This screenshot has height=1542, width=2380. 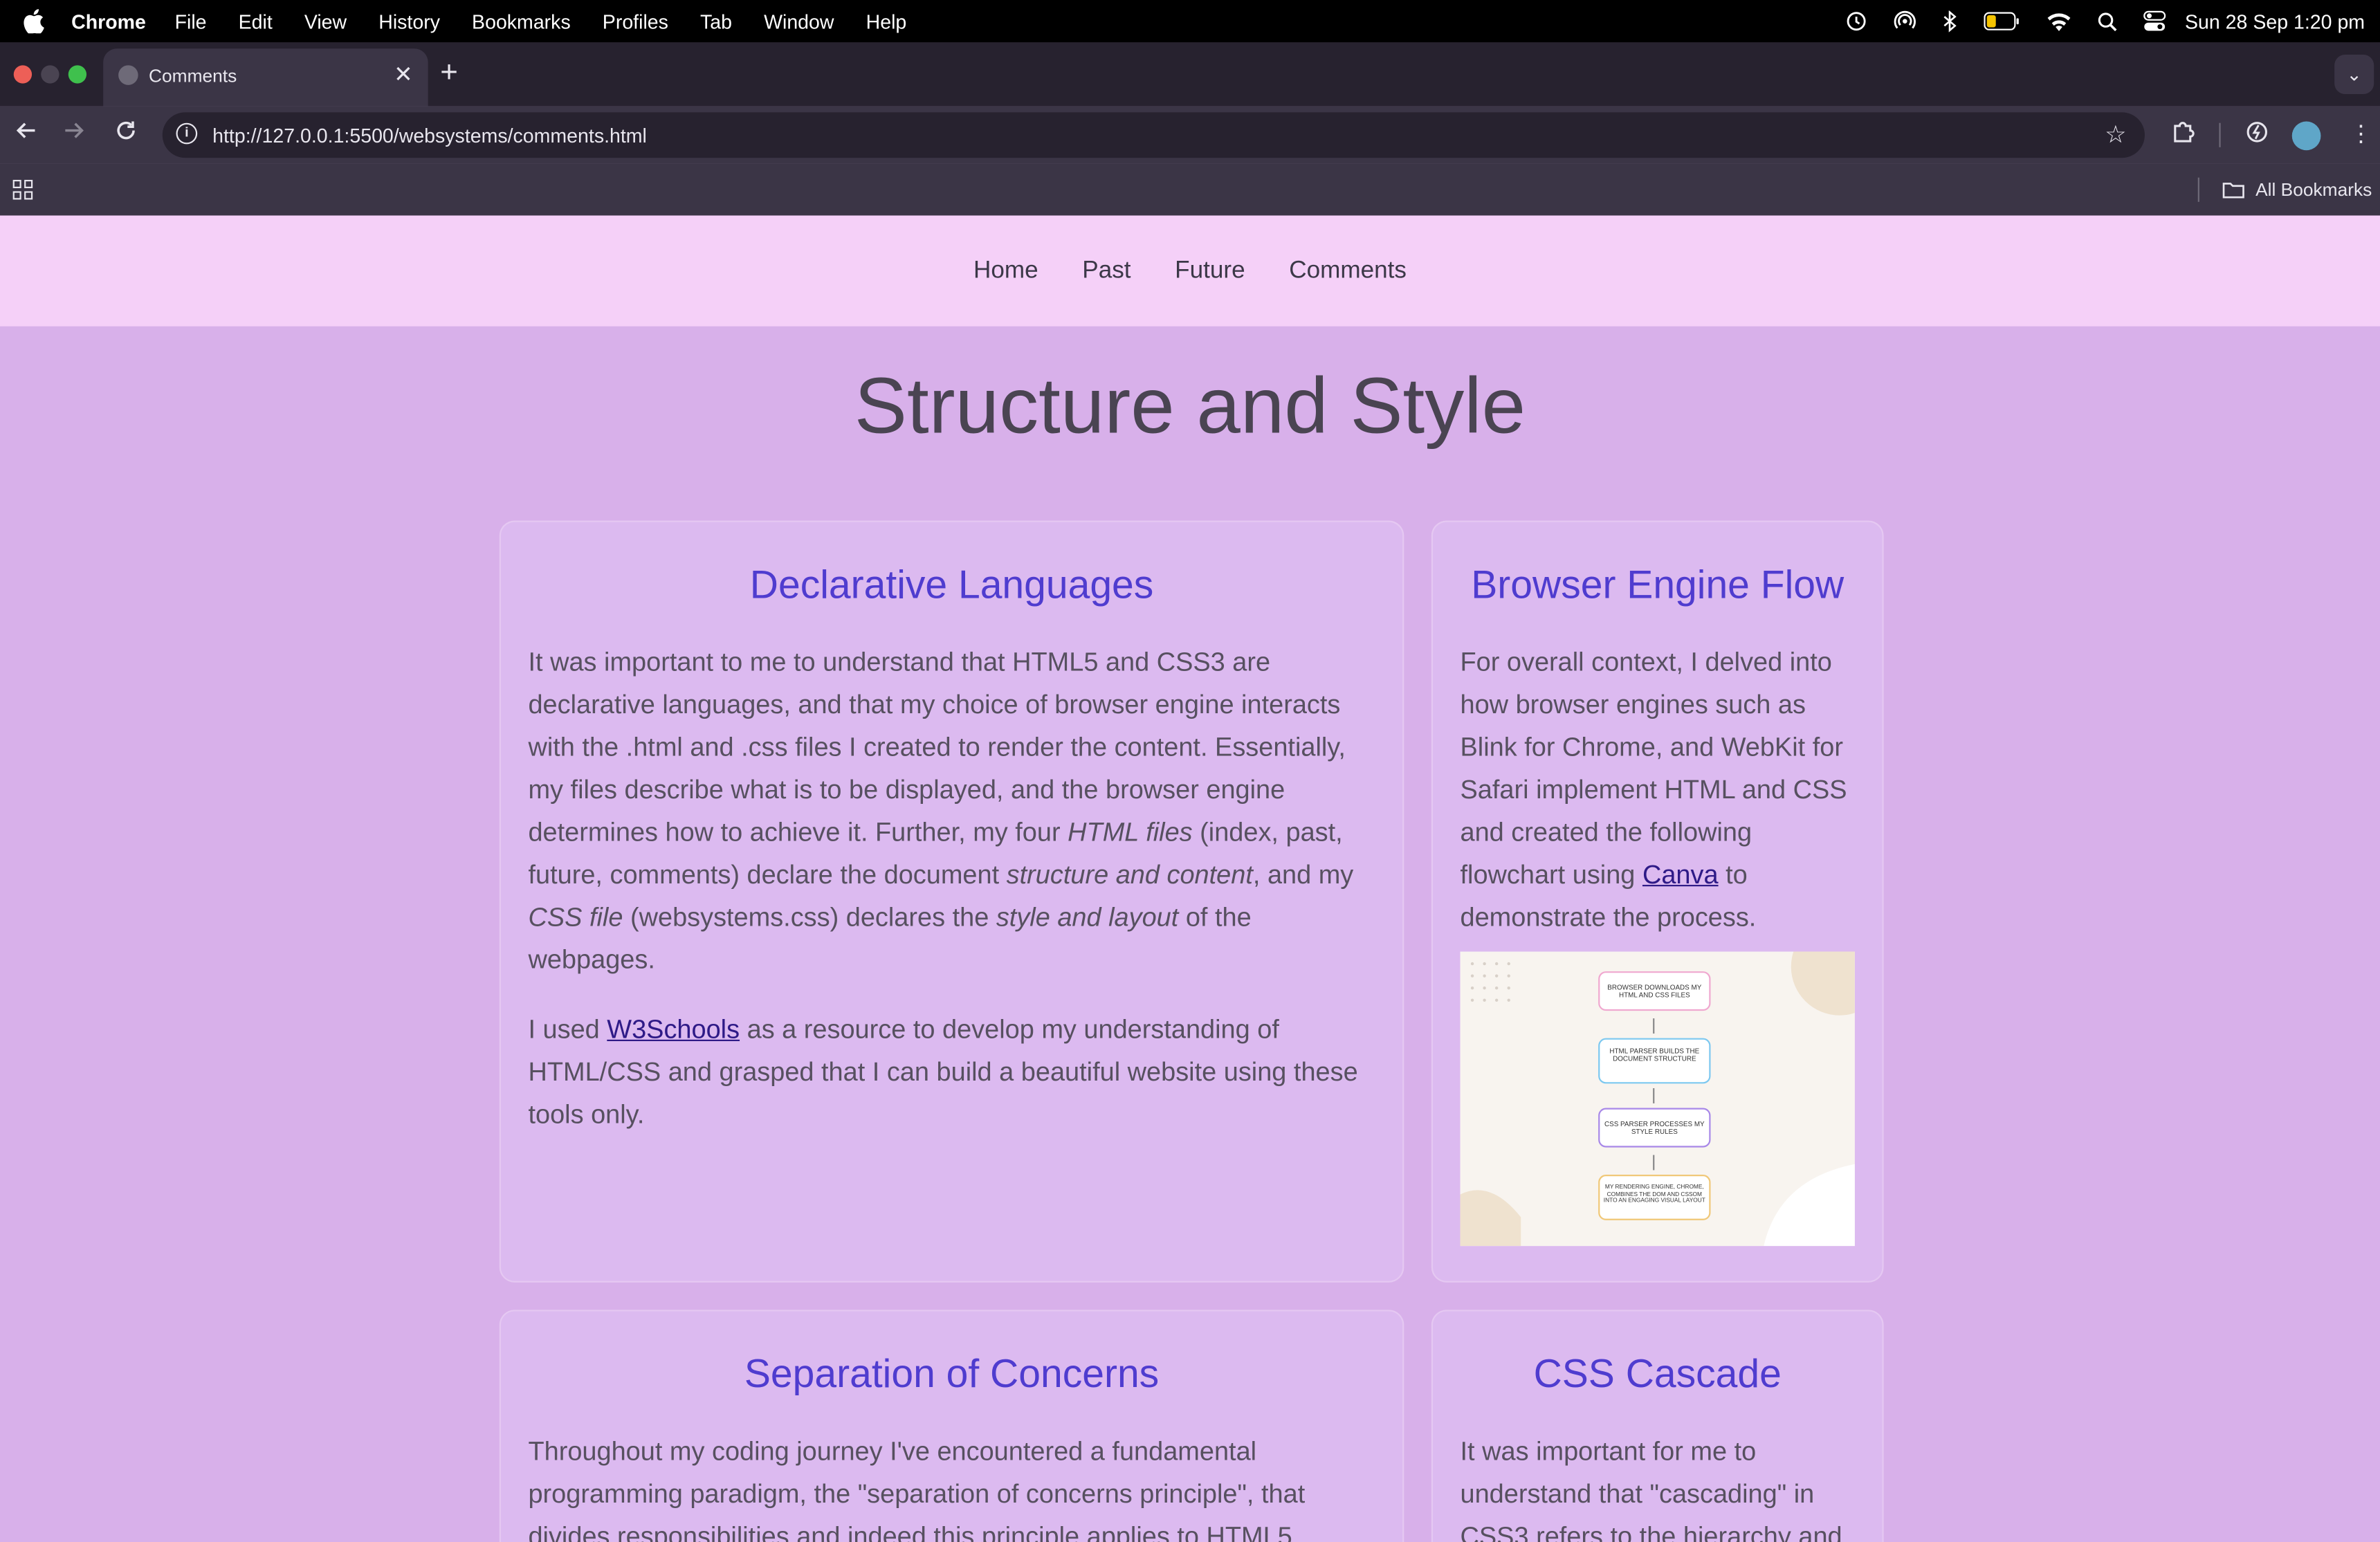 What do you see at coordinates (809, 917) in the screenshot?
I see `text-segment: (websystems.css) declares the` at bounding box center [809, 917].